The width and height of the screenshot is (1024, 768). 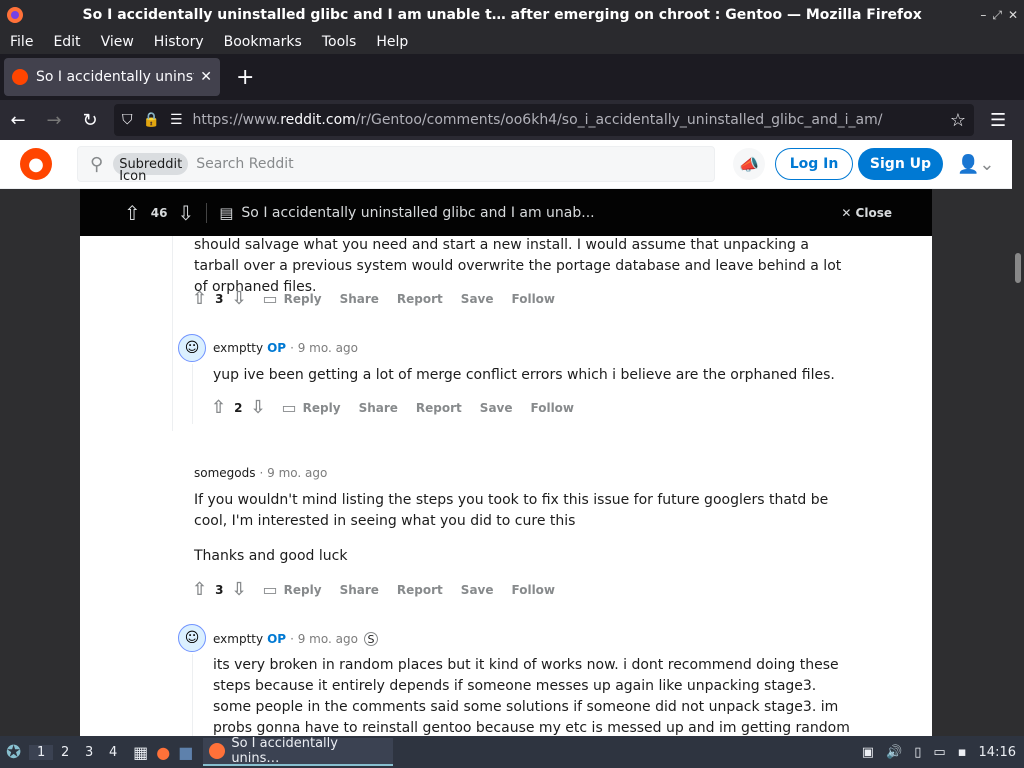 I want to click on url-domain: reddit.com, so click(x=318, y=120).